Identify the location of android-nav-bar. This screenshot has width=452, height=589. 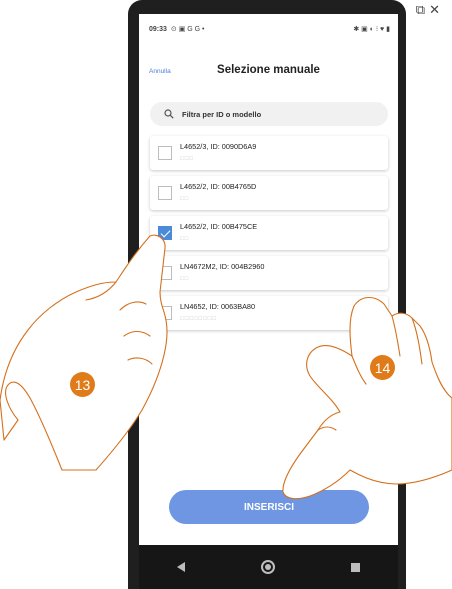
(268, 567).